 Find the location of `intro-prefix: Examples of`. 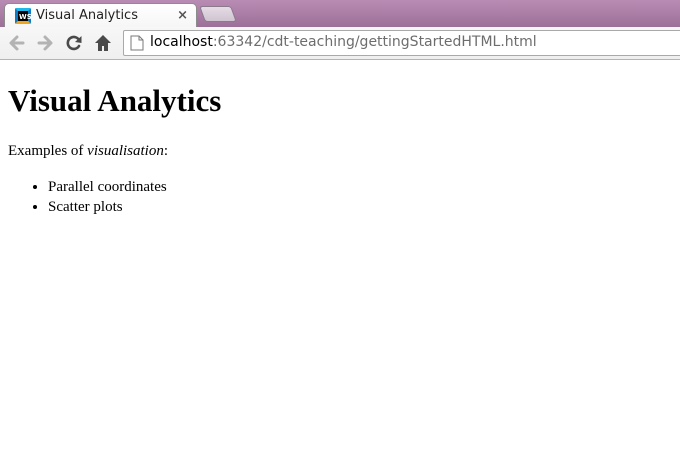

intro-prefix: Examples of is located at coordinates (48, 151).